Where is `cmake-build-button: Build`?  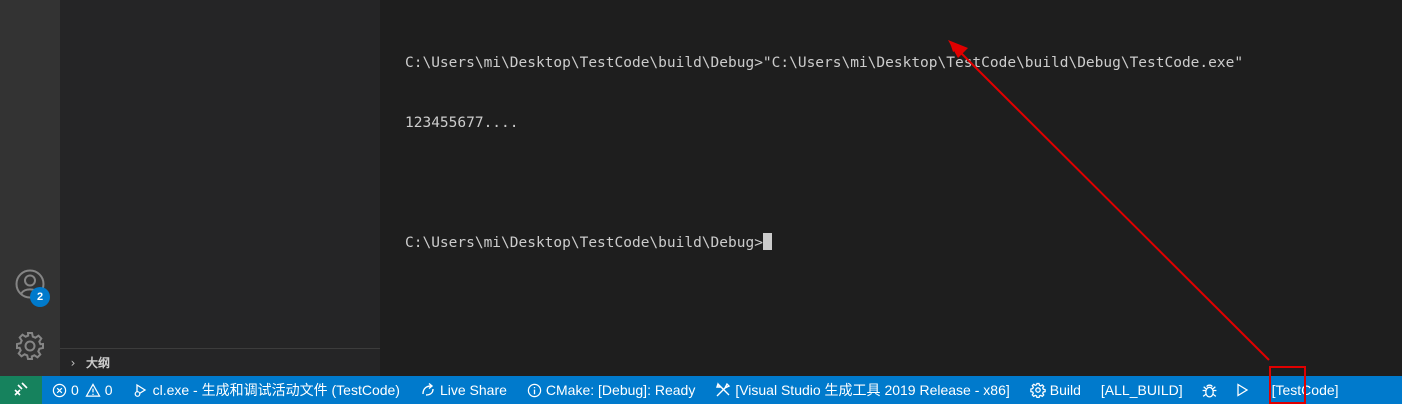
cmake-build-button: Build is located at coordinates (1055, 390).